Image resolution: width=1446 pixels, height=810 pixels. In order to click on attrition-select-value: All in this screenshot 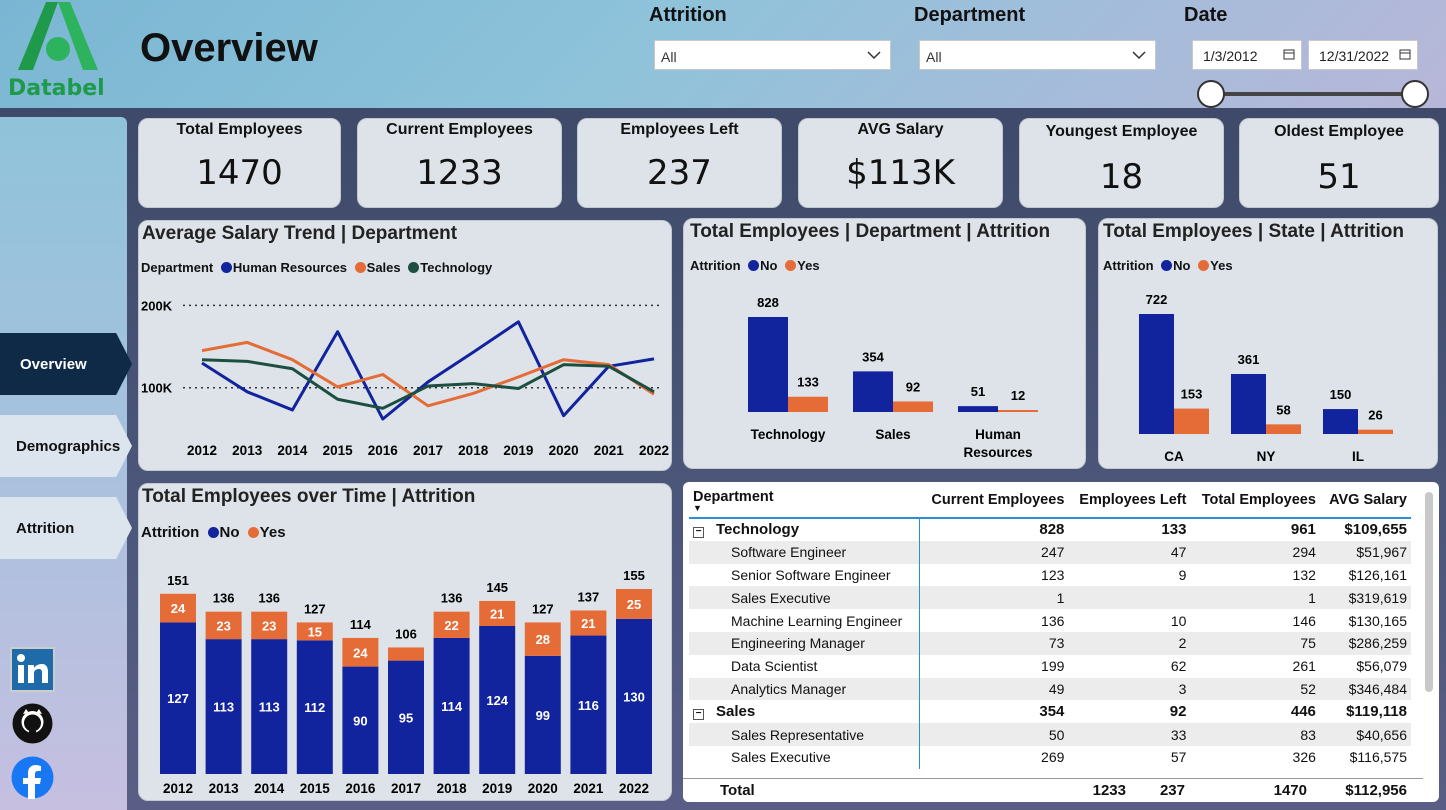, I will do `click(669, 57)`.